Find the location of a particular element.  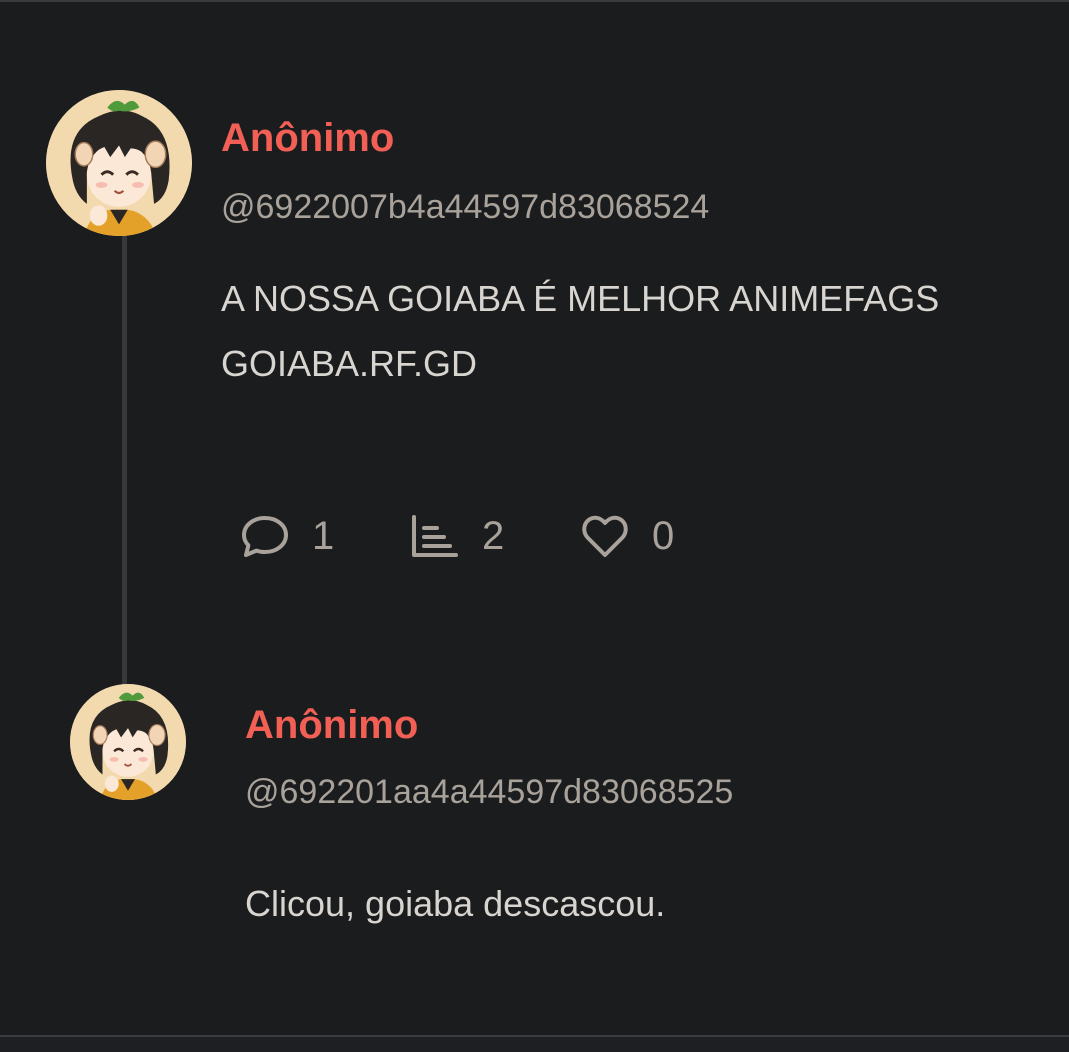

post-text-line: GOIABA.RF.GD is located at coordinates (349, 363).